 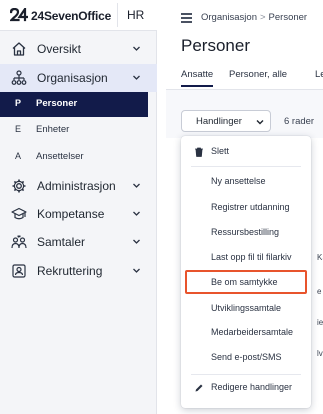 I want to click on table-cell-fragment: KS, so click(x=320, y=257).